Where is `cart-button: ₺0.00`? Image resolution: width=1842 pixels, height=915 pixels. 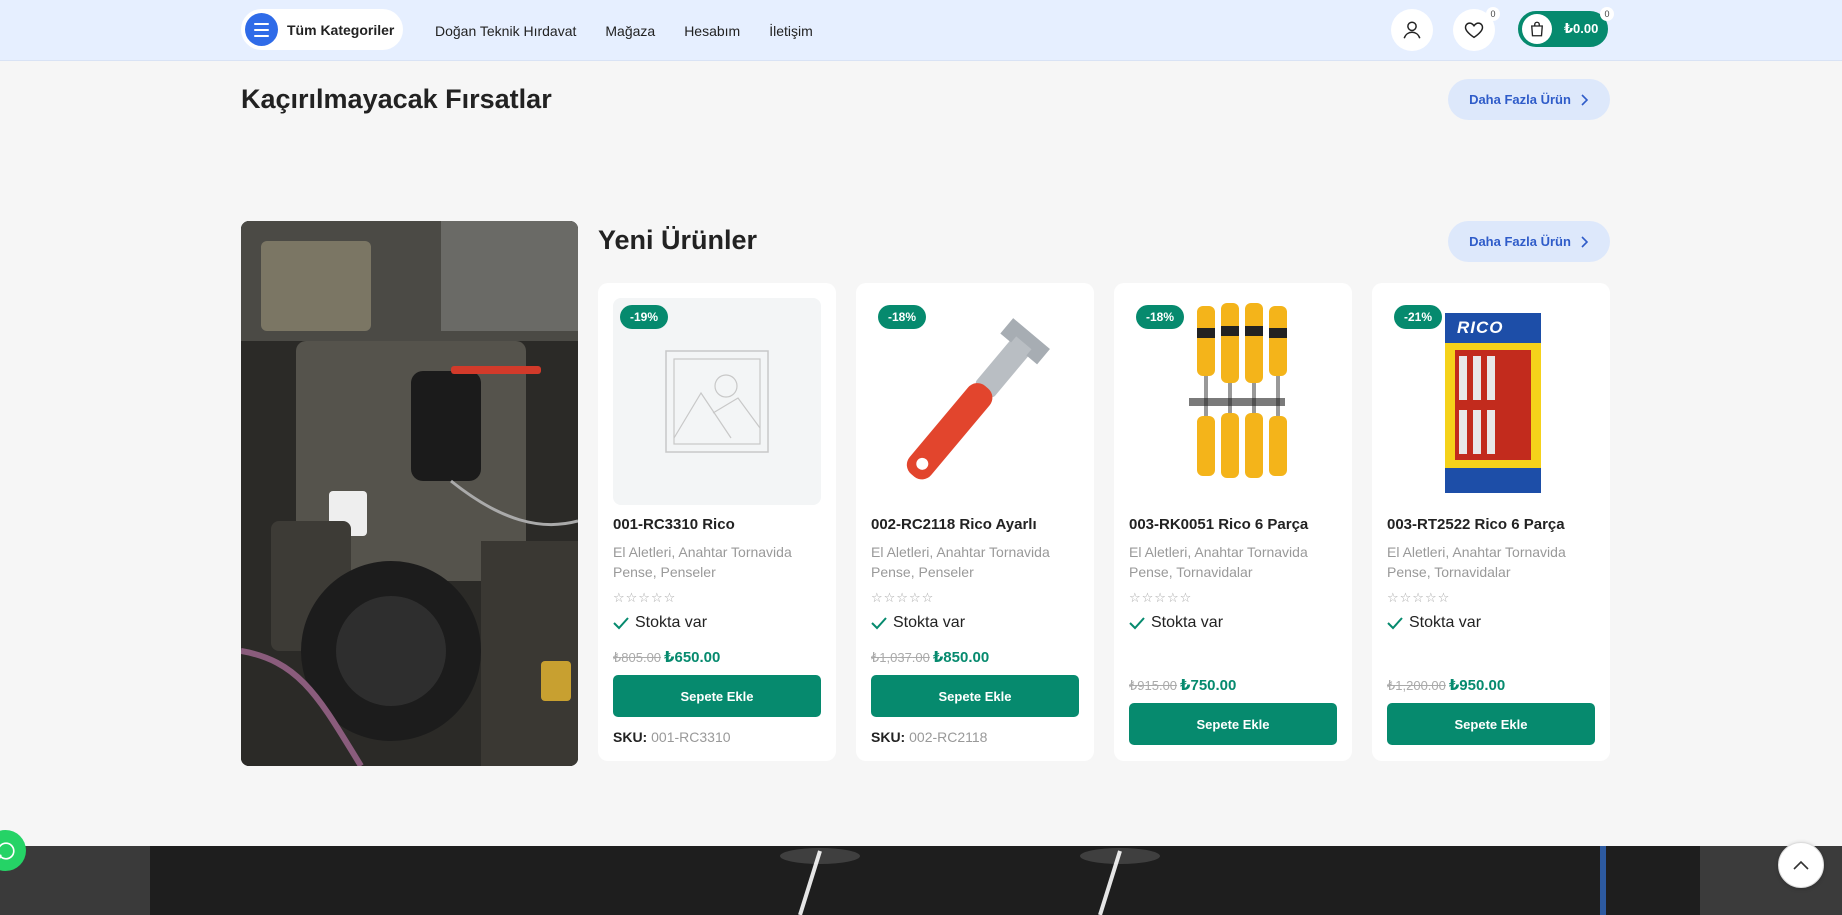 cart-button: ₺0.00 is located at coordinates (1563, 29).